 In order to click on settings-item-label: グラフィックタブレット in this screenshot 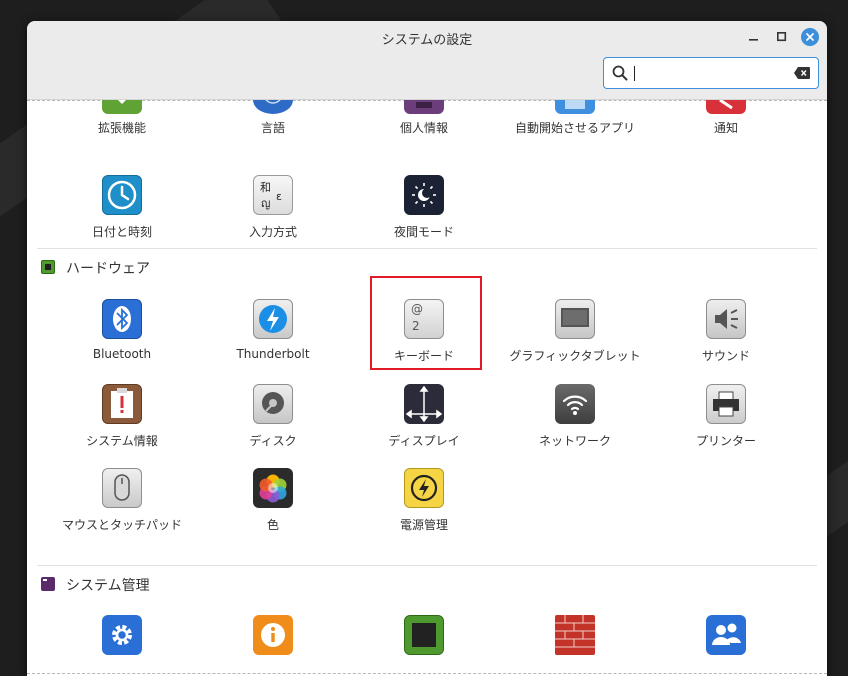, I will do `click(575, 356)`.